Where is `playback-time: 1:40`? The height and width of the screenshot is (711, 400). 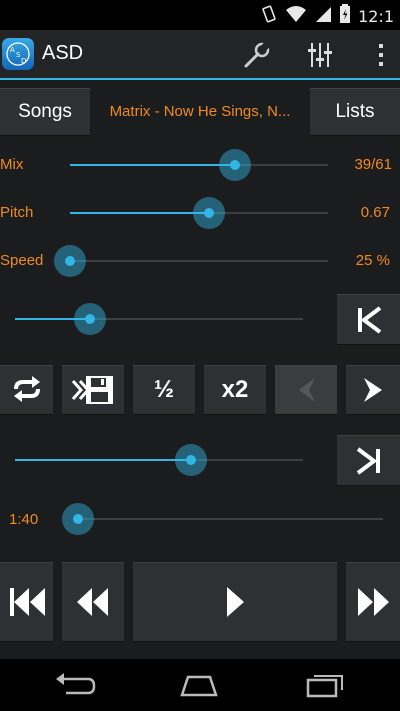 playback-time: 1:40 is located at coordinates (24, 519).